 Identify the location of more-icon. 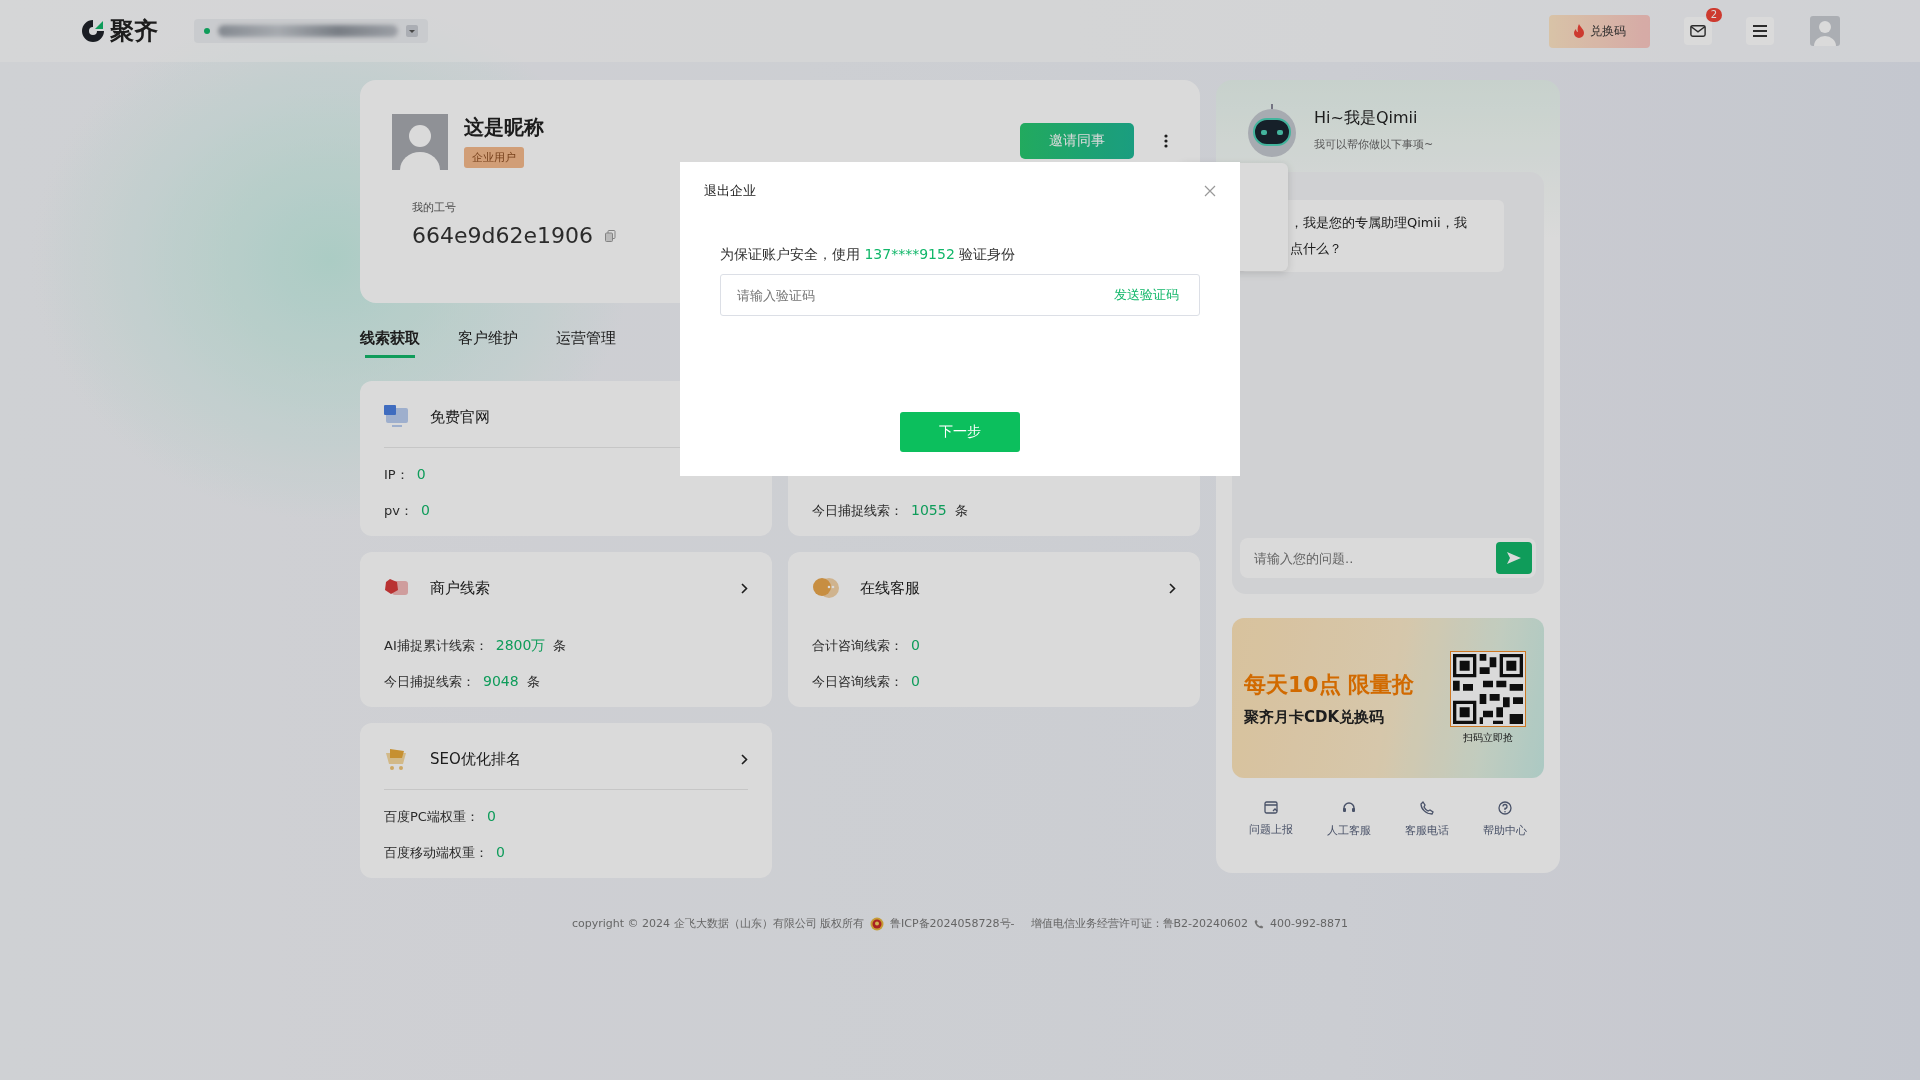
(1166, 141).